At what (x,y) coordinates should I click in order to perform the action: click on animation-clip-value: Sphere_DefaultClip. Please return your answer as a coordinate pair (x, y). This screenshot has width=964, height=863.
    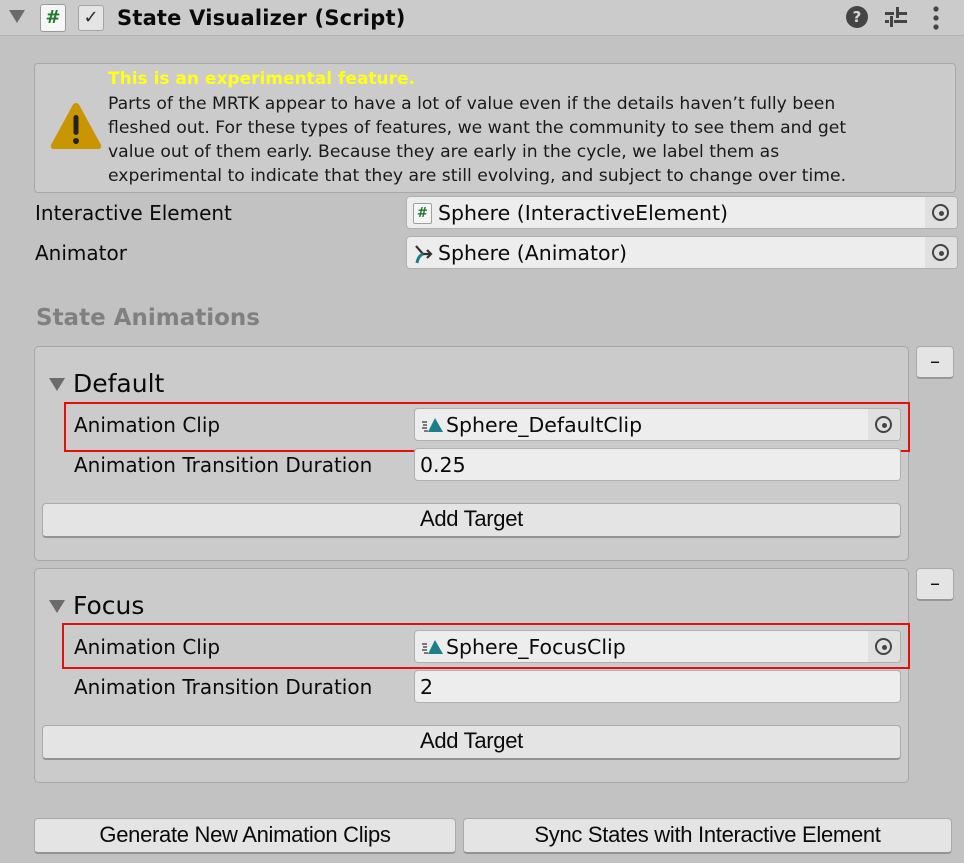
    Looking at the image, I should click on (544, 425).